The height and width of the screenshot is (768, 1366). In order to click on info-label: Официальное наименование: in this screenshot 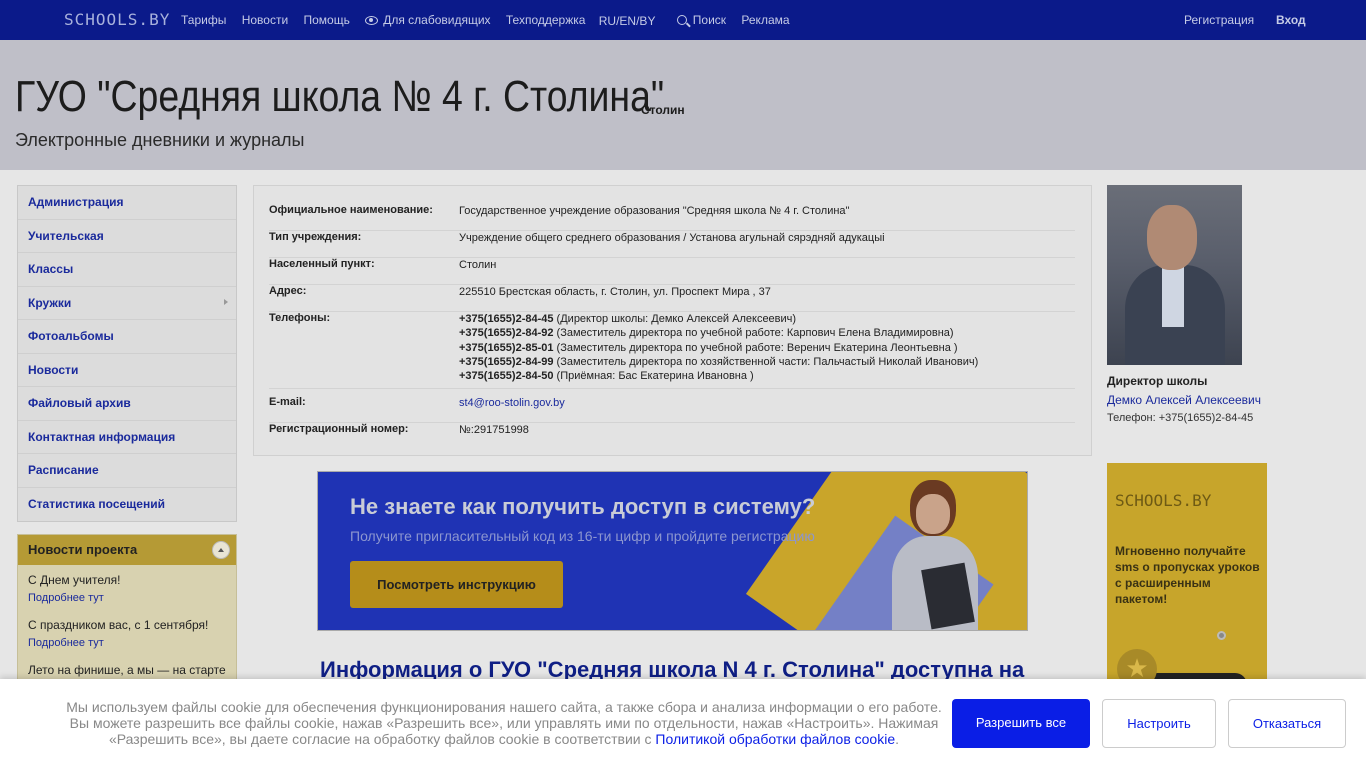, I will do `click(351, 210)`.